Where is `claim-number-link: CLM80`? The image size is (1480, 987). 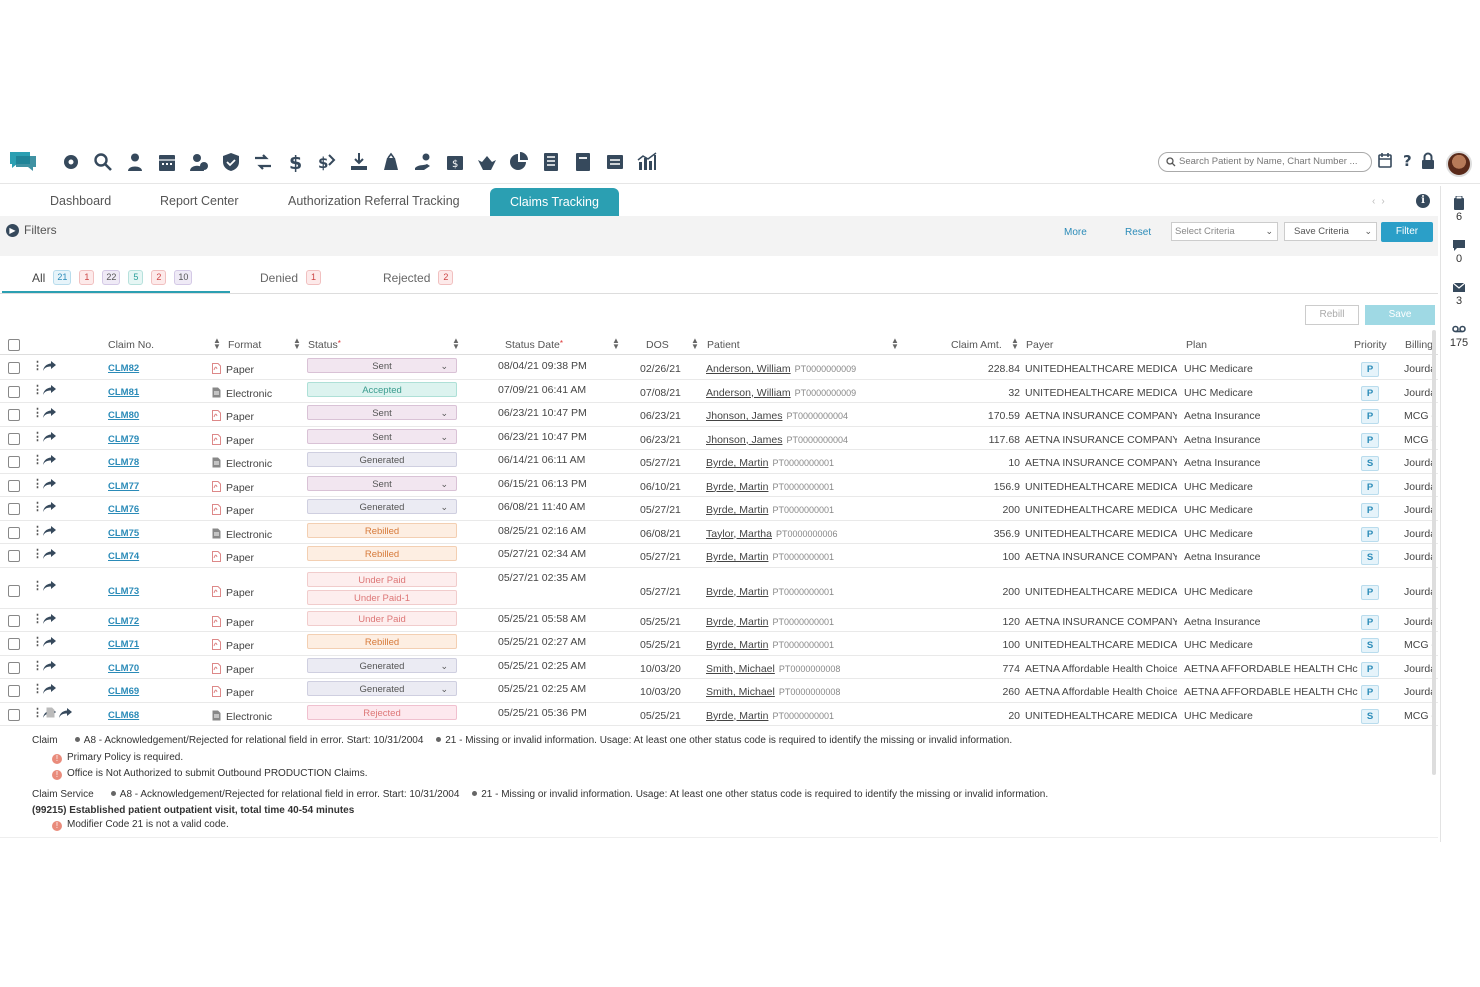
claim-number-link: CLM80 is located at coordinates (123, 415).